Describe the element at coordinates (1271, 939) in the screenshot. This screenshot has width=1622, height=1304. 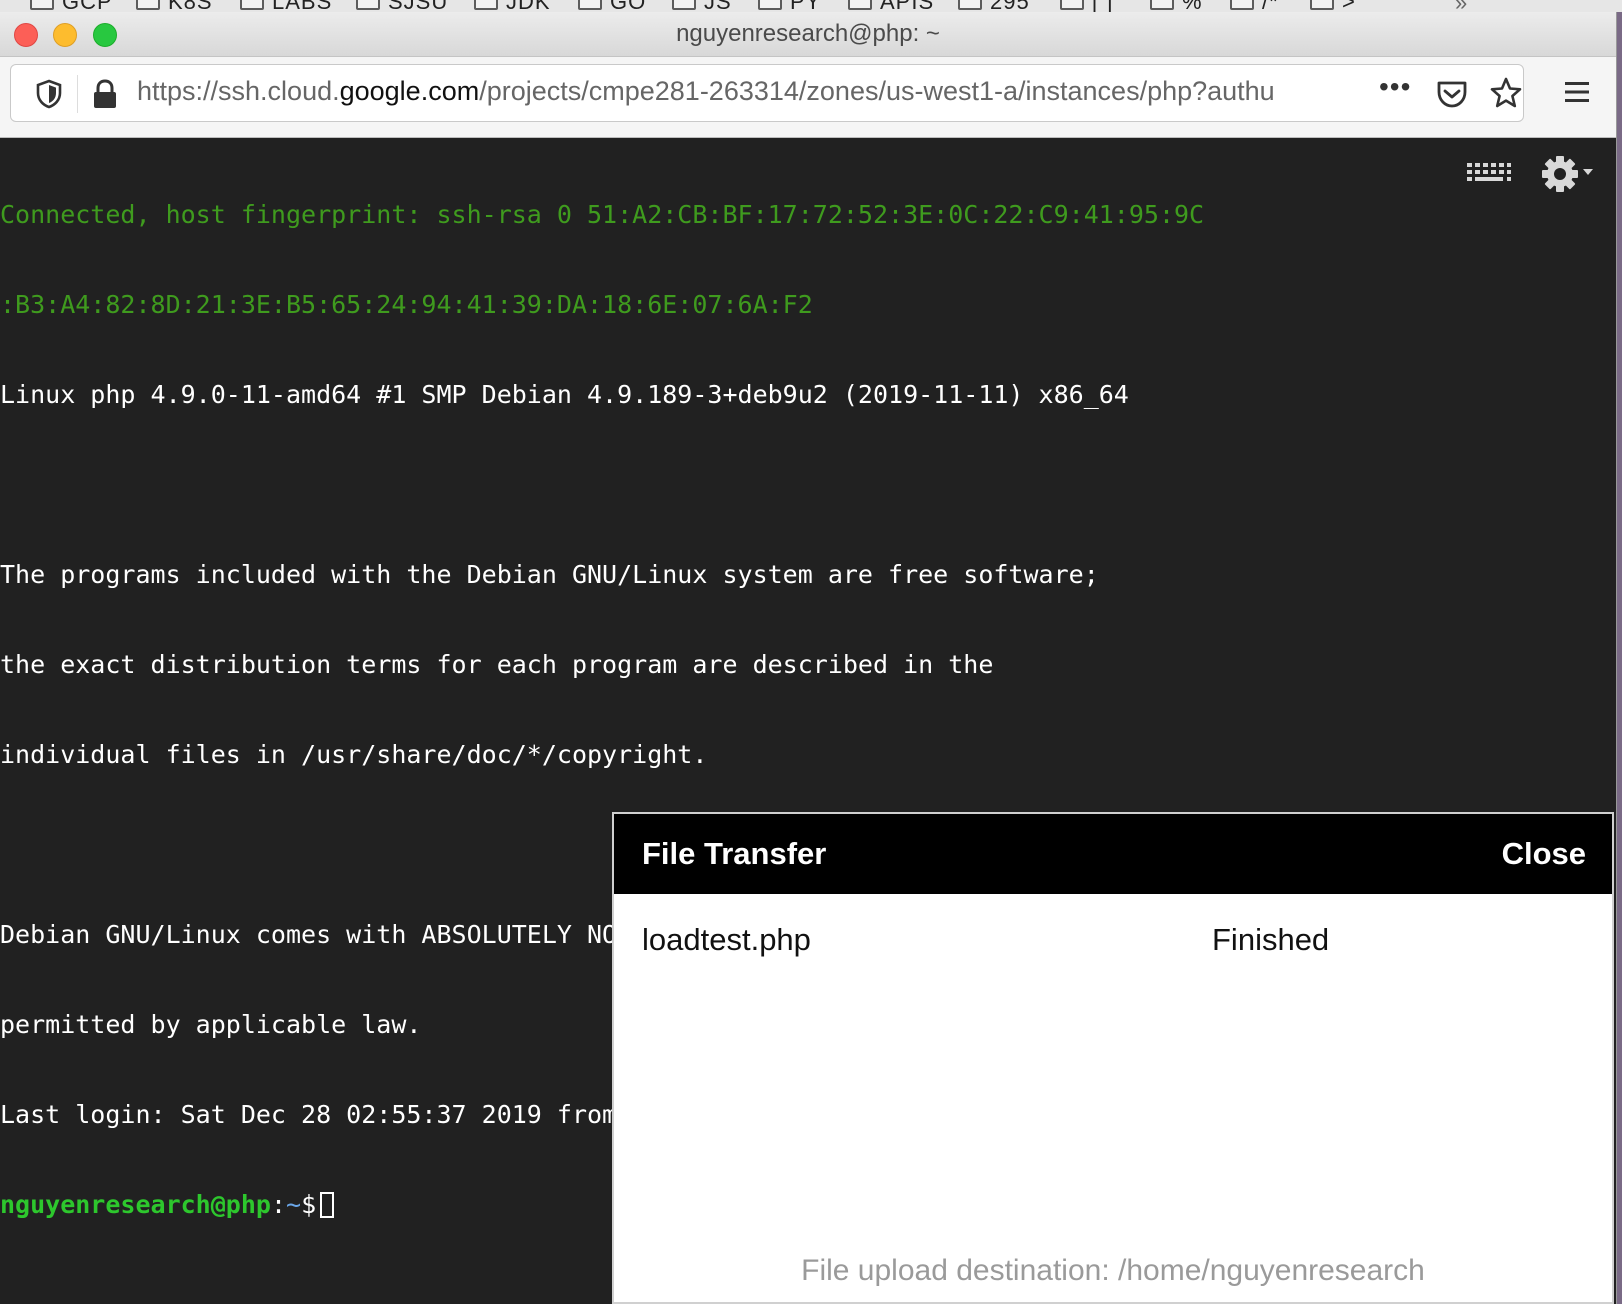
I see `transfer-status: Finished` at that location.